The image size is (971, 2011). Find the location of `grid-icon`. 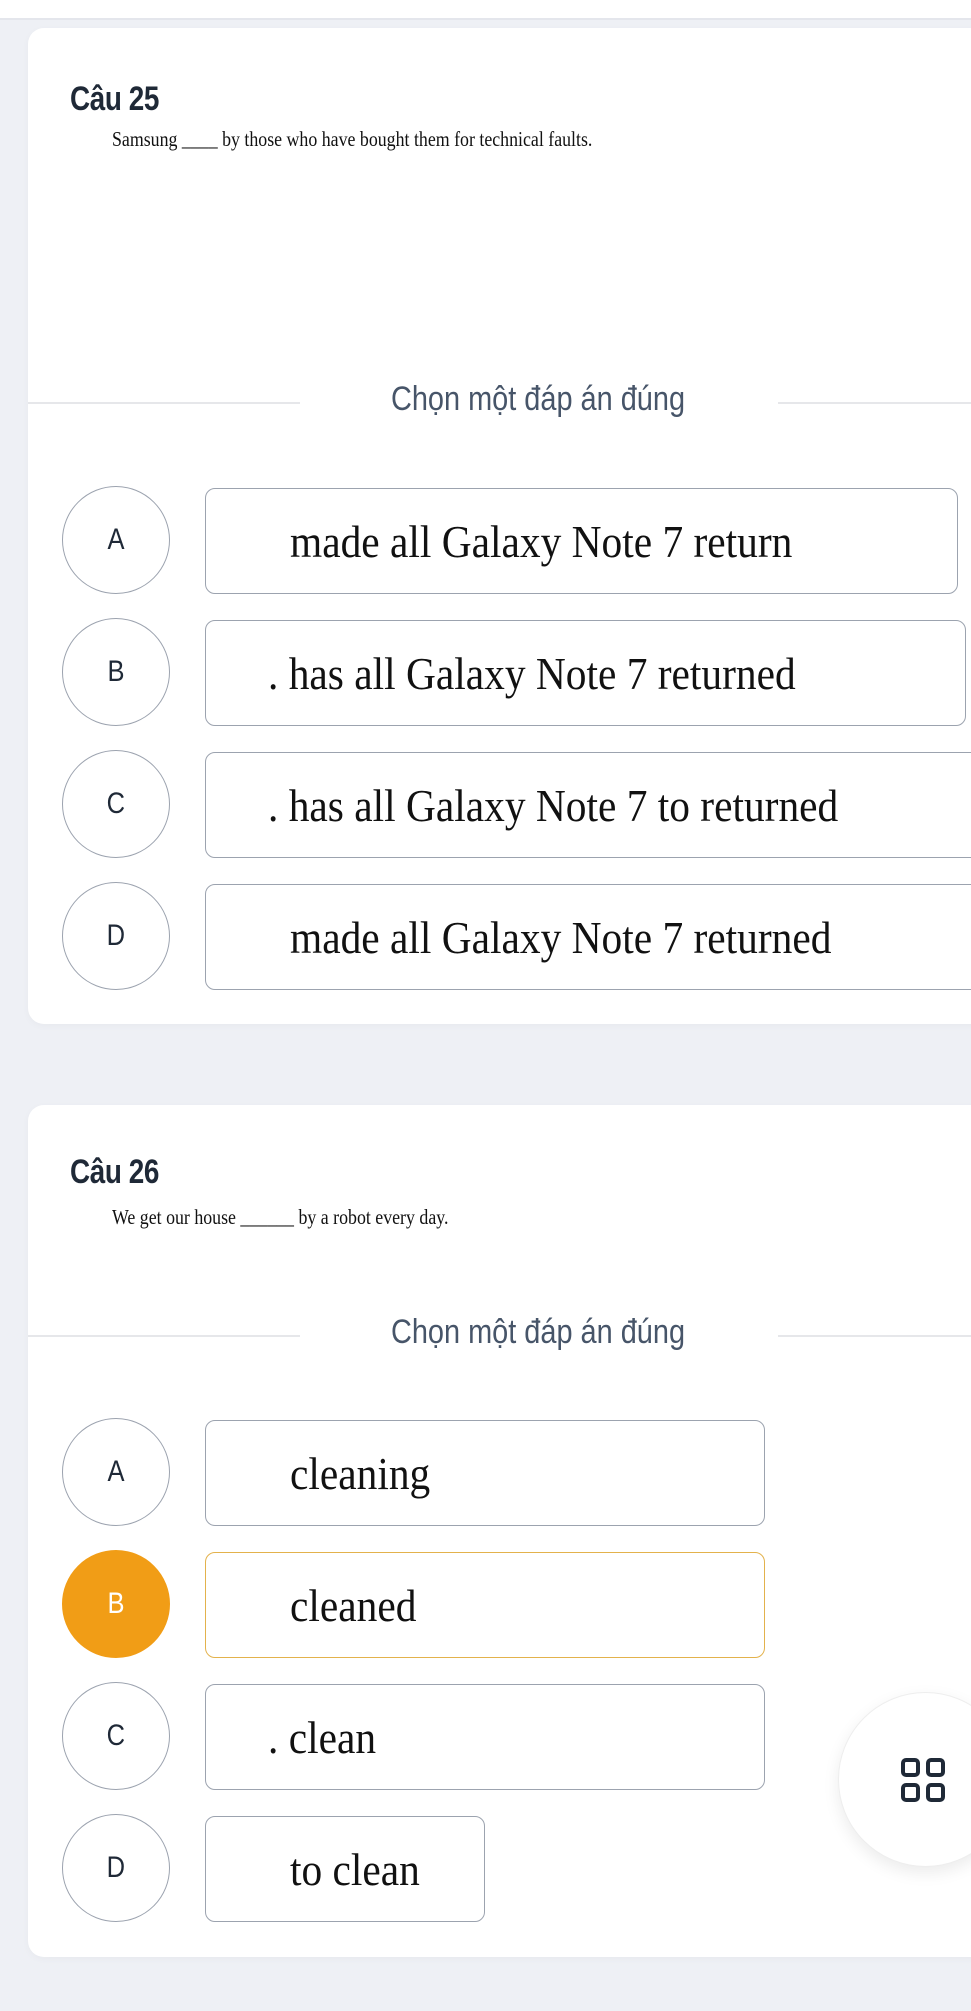

grid-icon is located at coordinates (924, 1781).